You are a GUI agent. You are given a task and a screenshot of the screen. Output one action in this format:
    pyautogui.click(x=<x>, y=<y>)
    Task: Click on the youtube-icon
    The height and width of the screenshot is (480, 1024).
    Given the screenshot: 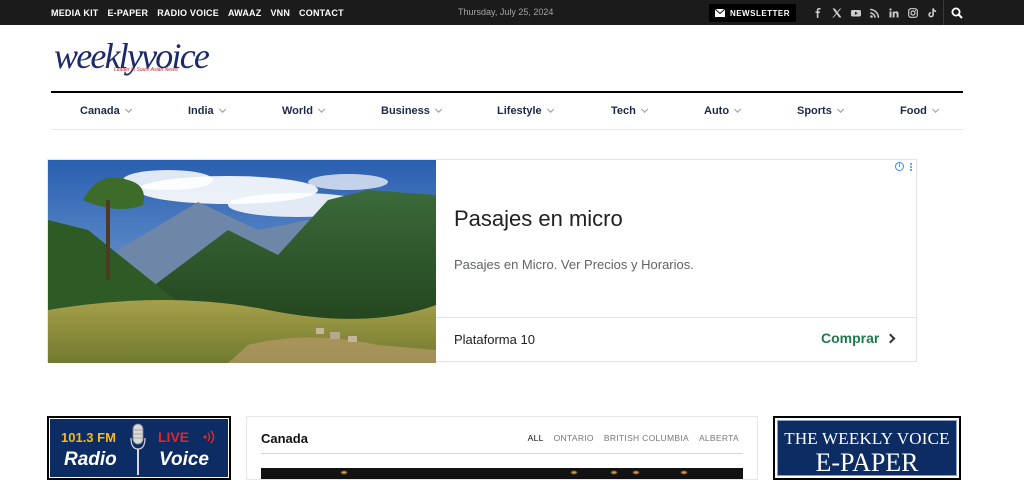 What is the action you would take?
    pyautogui.click(x=855, y=12)
    